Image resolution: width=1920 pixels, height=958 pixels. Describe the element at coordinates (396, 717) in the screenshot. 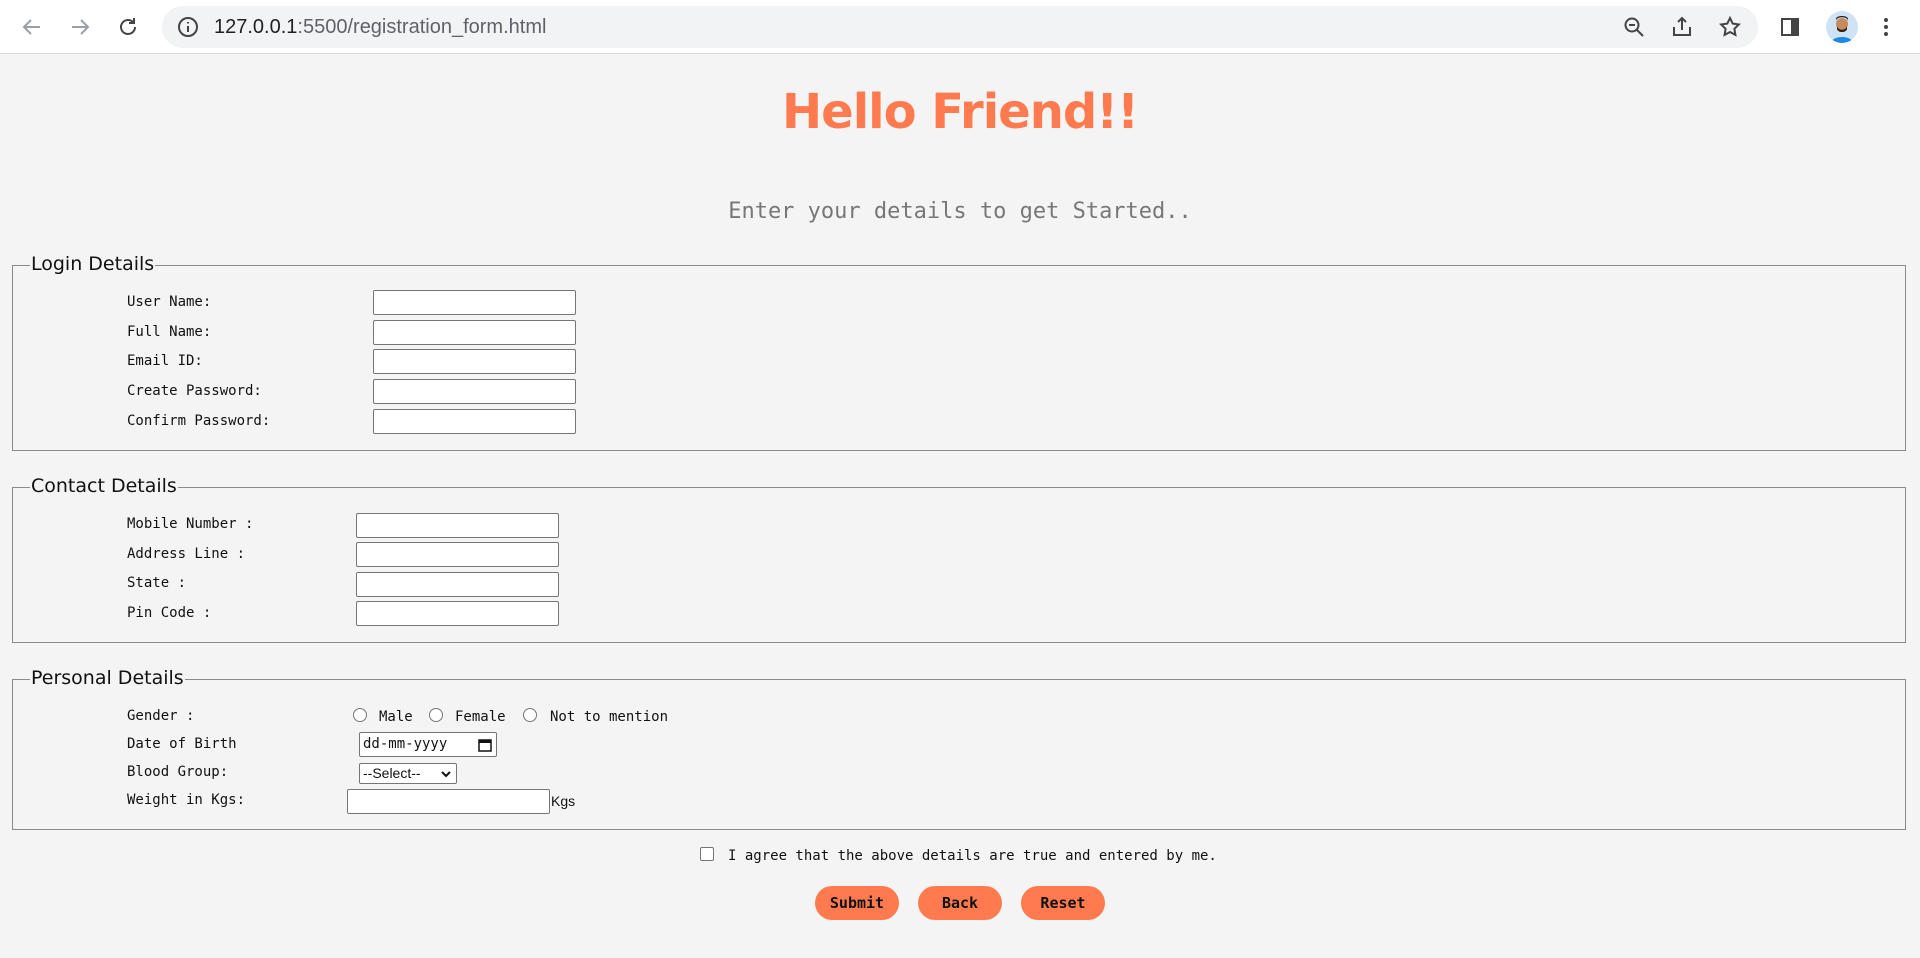

I see `gender-male-label: Male` at that location.